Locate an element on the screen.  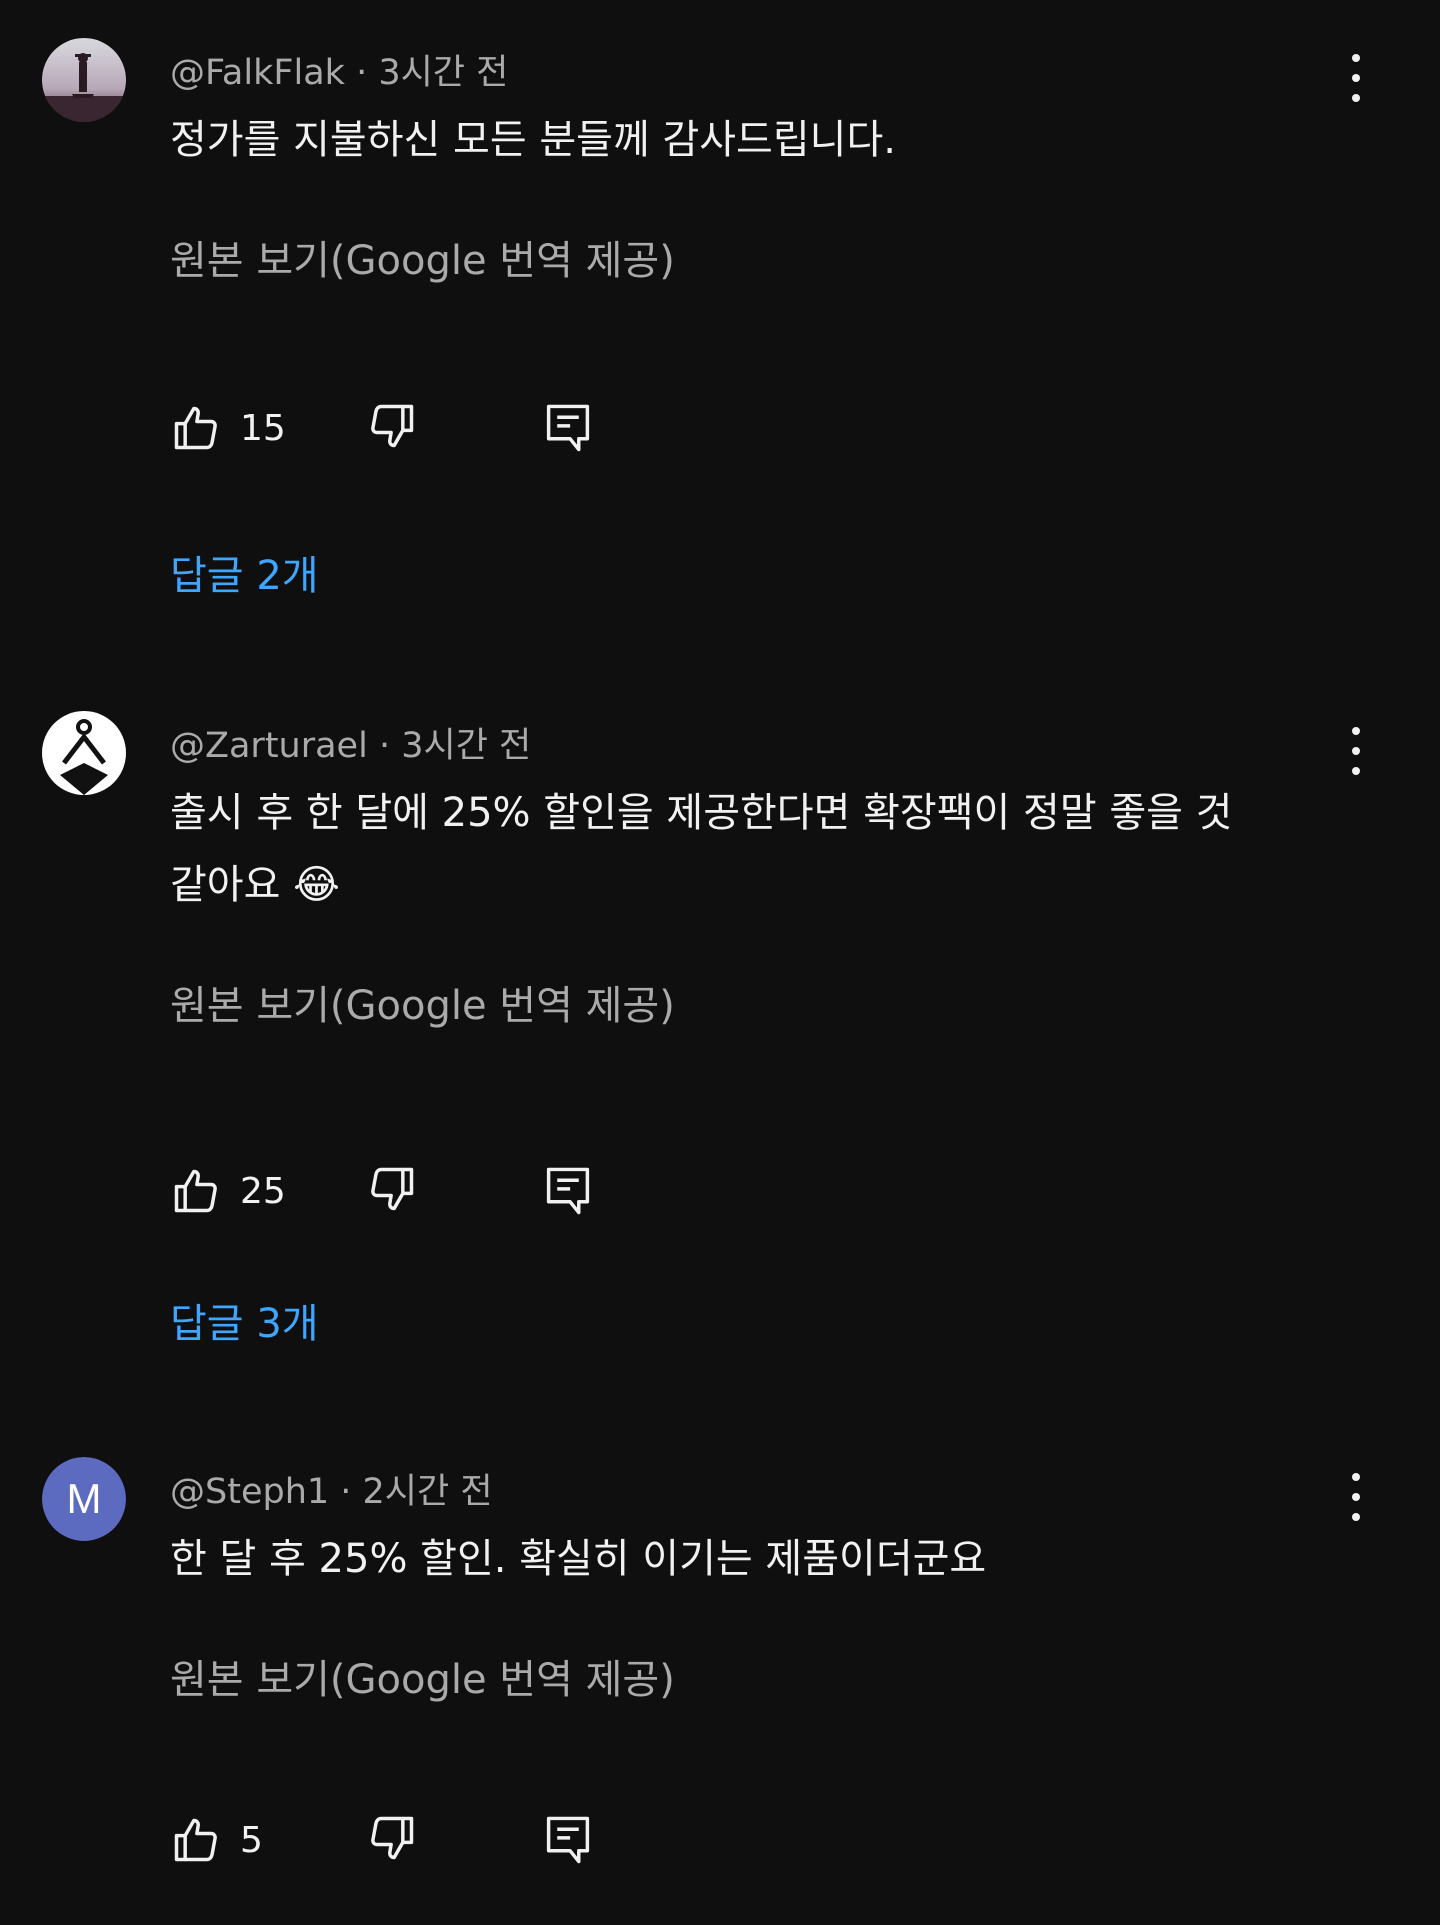
comment-meta: @FalkFlak · 3시간 전 is located at coordinates (339, 69).